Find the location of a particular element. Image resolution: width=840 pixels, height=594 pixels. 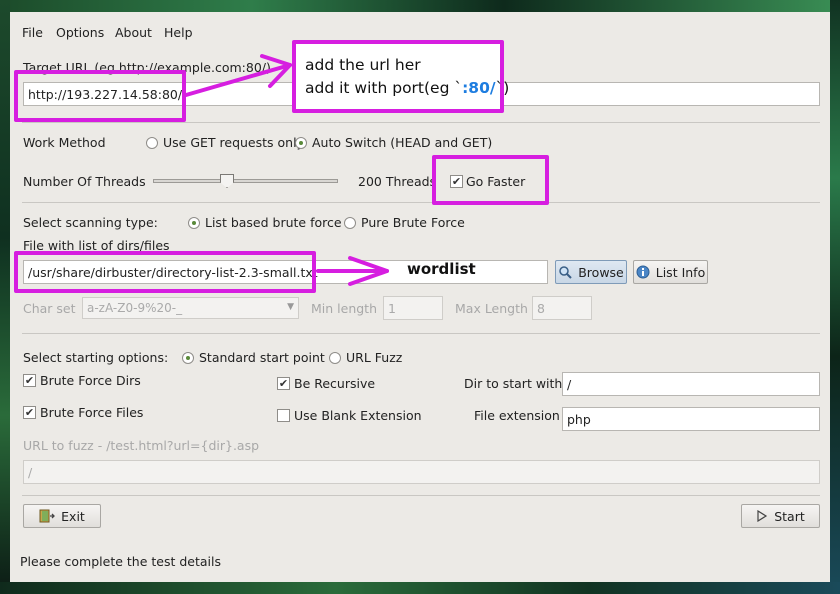

annotation-arrows is located at coordinates (286, 170).